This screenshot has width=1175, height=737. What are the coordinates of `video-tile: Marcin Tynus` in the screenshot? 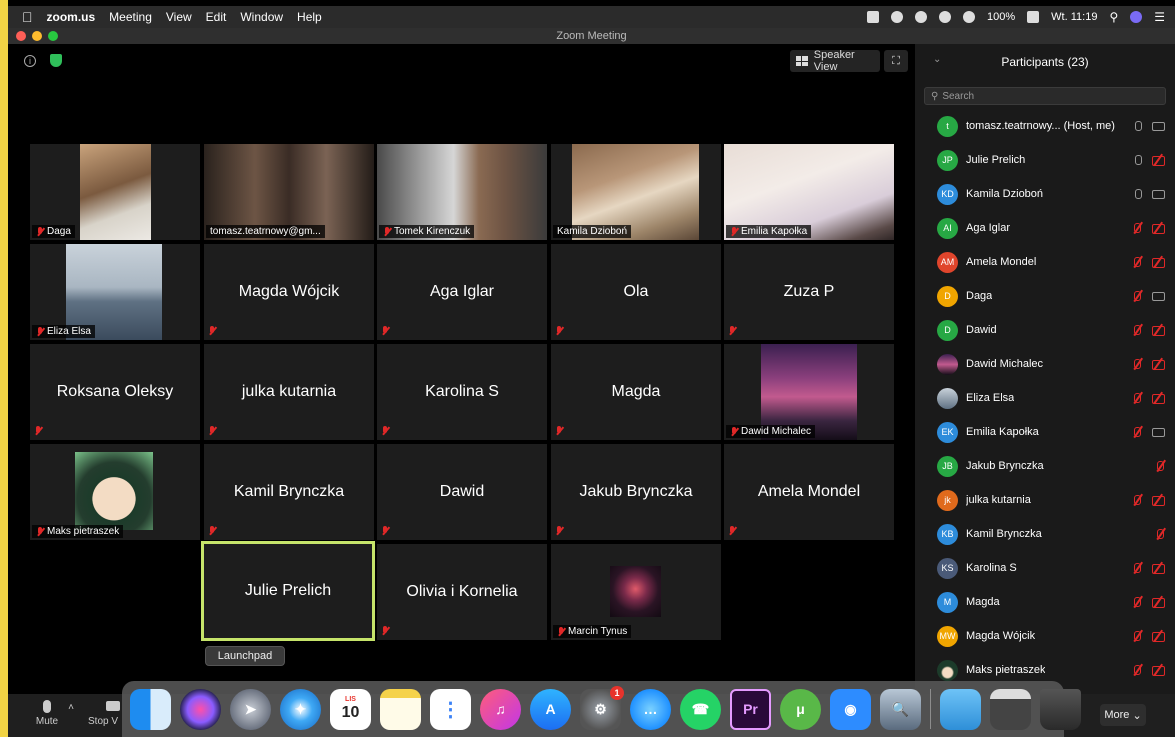 It's located at (636, 592).